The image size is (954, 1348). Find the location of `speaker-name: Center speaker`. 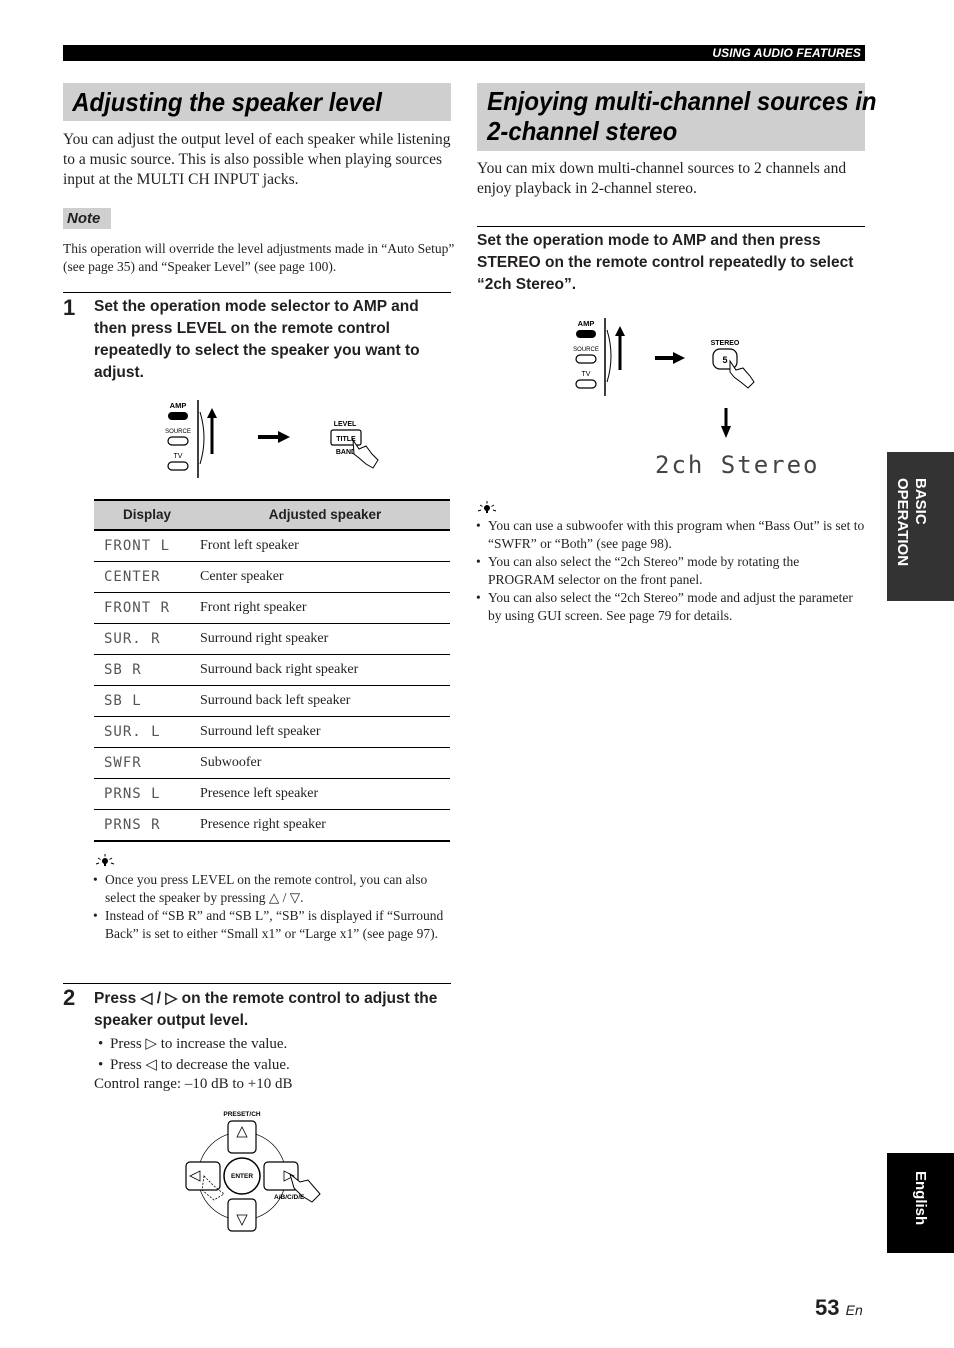

speaker-name: Center speaker is located at coordinates (325, 577).